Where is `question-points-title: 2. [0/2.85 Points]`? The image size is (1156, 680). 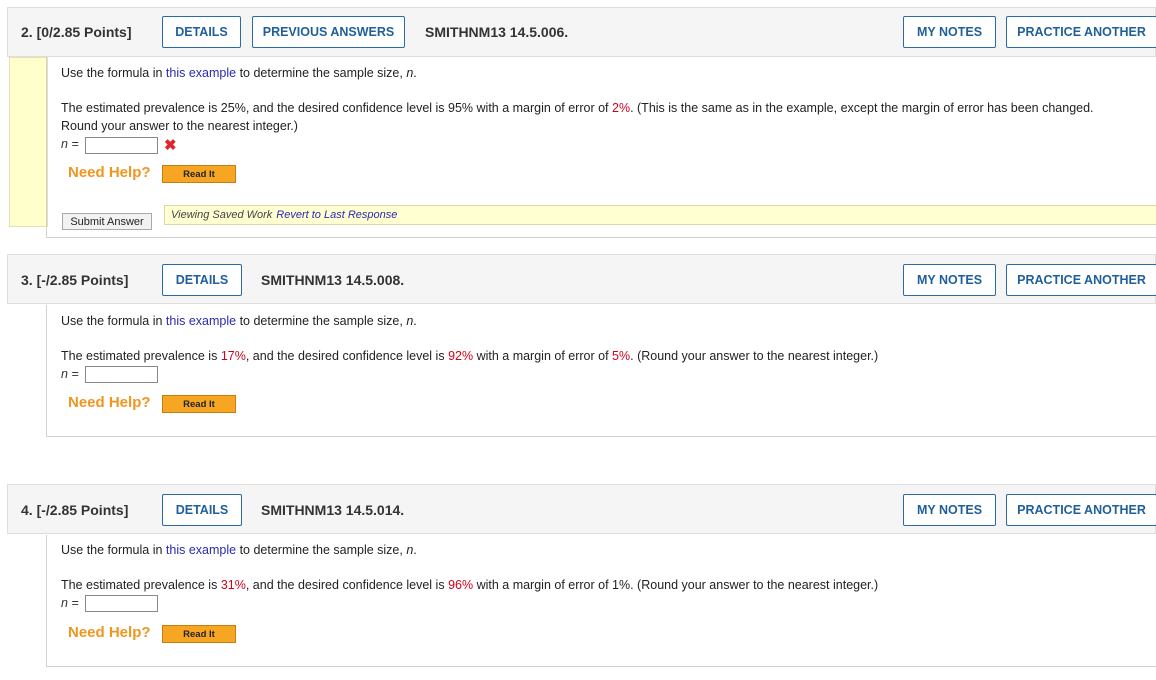 question-points-title: 2. [0/2.85 Points] is located at coordinates (76, 32).